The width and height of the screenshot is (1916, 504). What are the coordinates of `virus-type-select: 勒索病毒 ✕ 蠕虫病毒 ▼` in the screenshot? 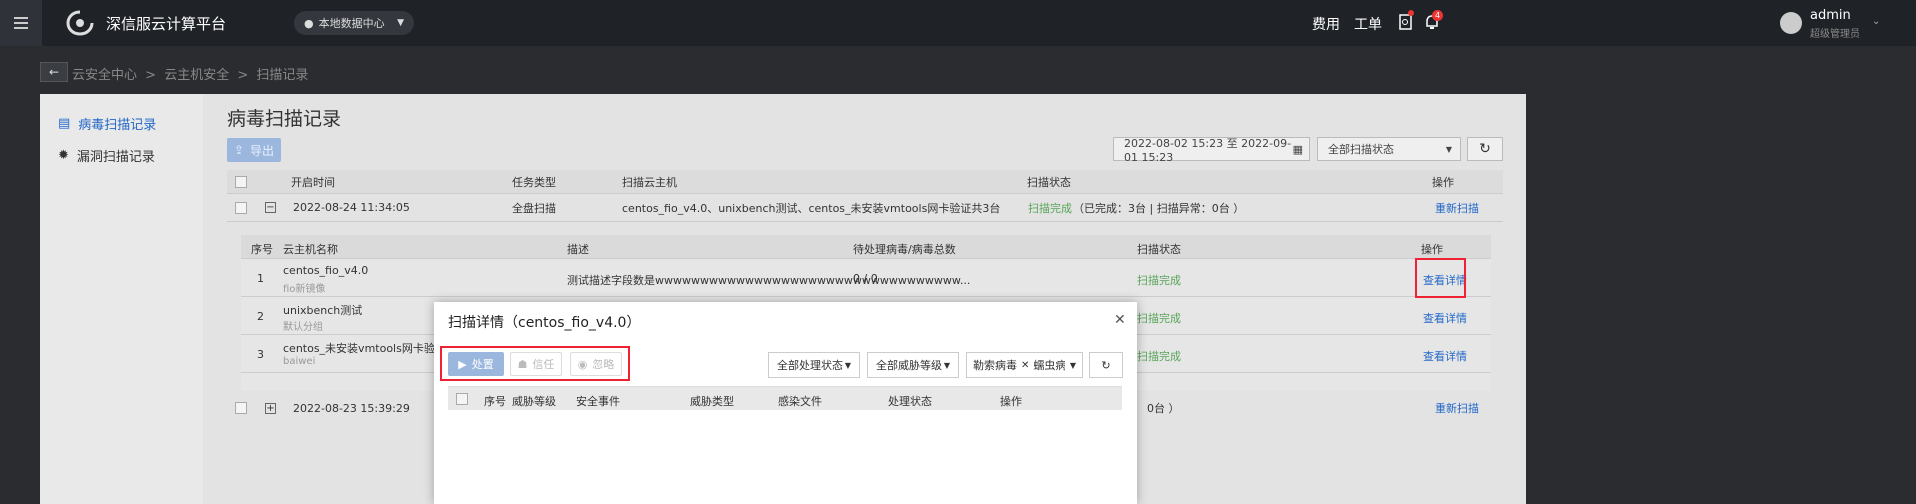 It's located at (1024, 365).